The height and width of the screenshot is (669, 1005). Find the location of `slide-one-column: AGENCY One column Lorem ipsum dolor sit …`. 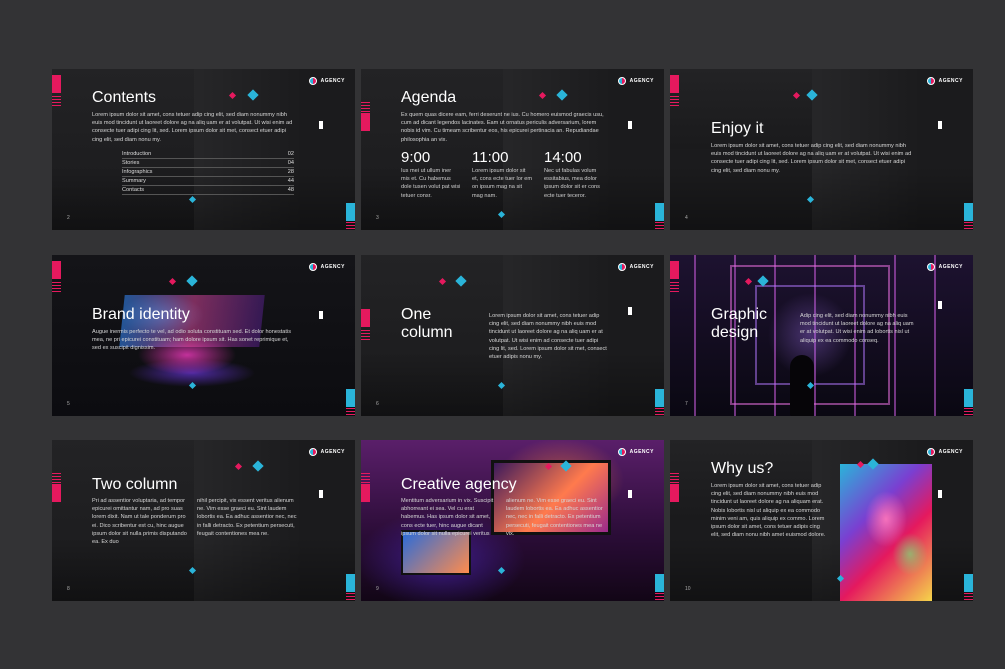

slide-one-column: AGENCY One column Lorem ipsum dolor sit … is located at coordinates (512, 335).